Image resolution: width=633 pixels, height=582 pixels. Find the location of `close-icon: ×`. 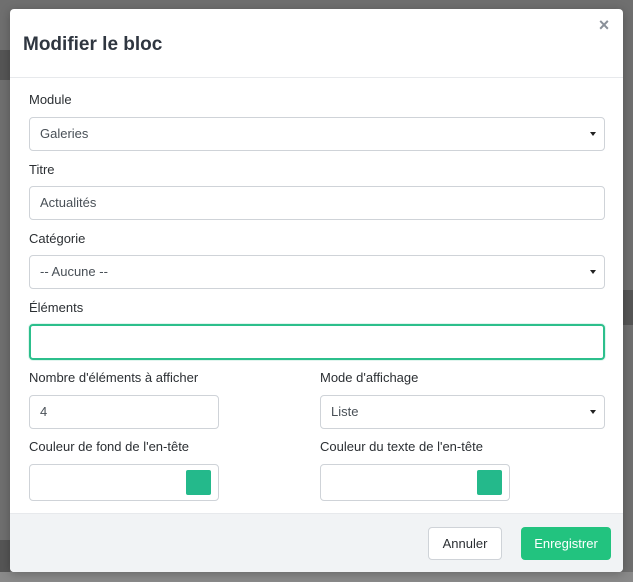

close-icon: × is located at coordinates (604, 25).